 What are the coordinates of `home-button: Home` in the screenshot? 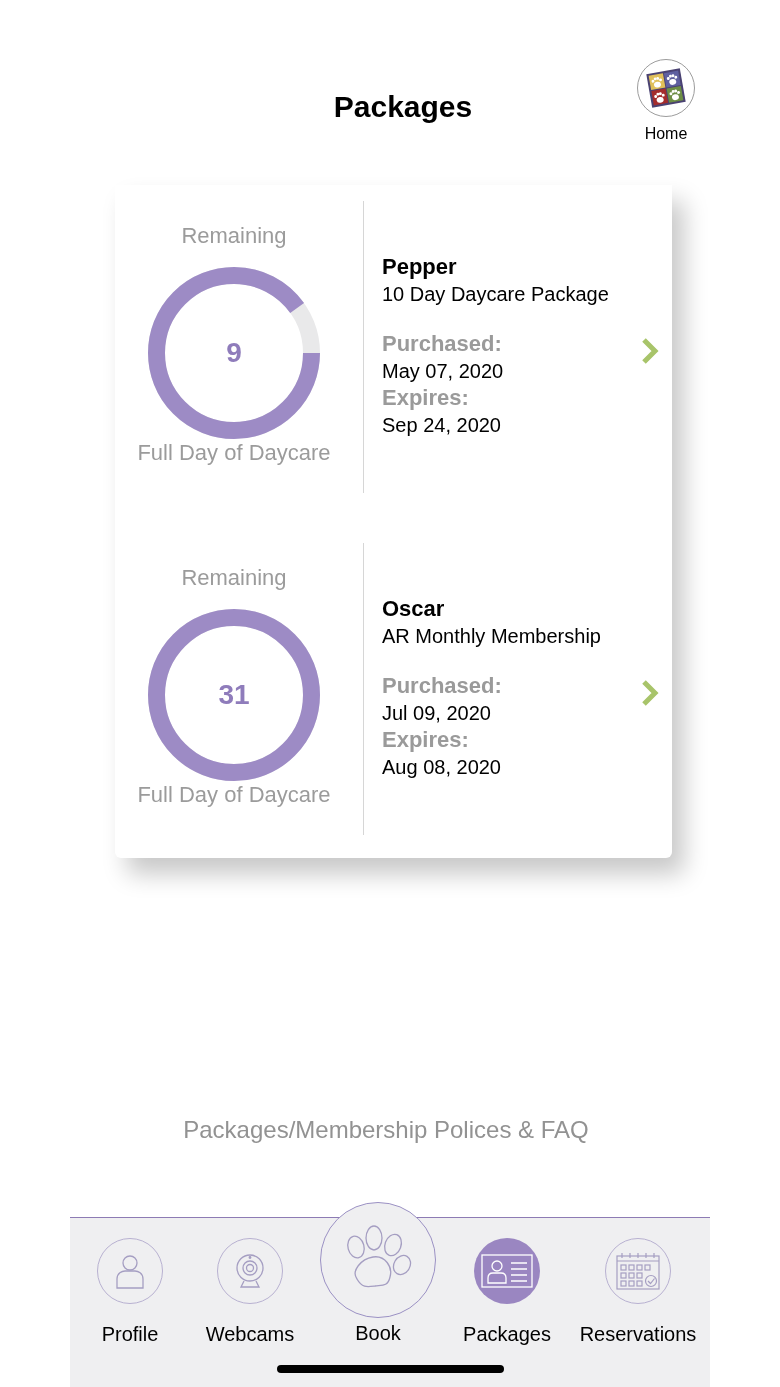 It's located at (666, 101).